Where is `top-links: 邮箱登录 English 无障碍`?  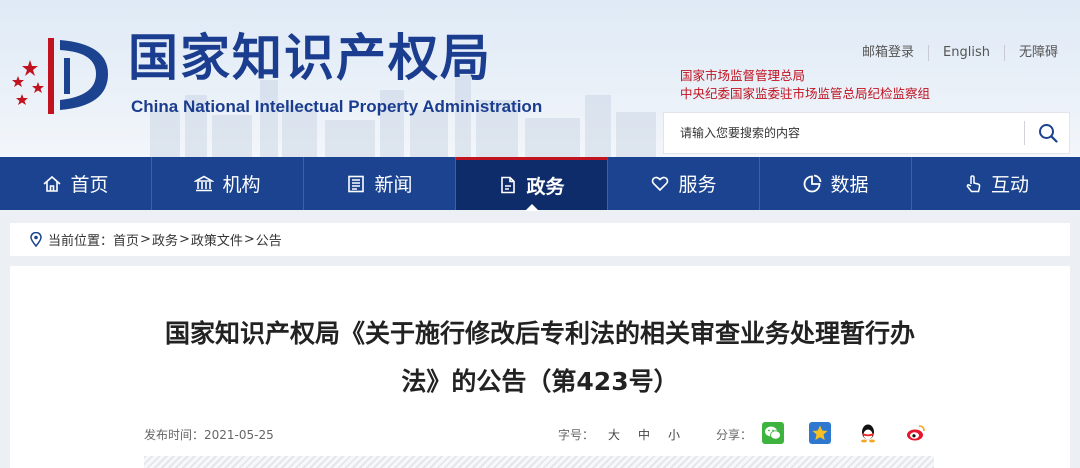 top-links: 邮箱登录 English 无障碍 is located at coordinates (960, 53).